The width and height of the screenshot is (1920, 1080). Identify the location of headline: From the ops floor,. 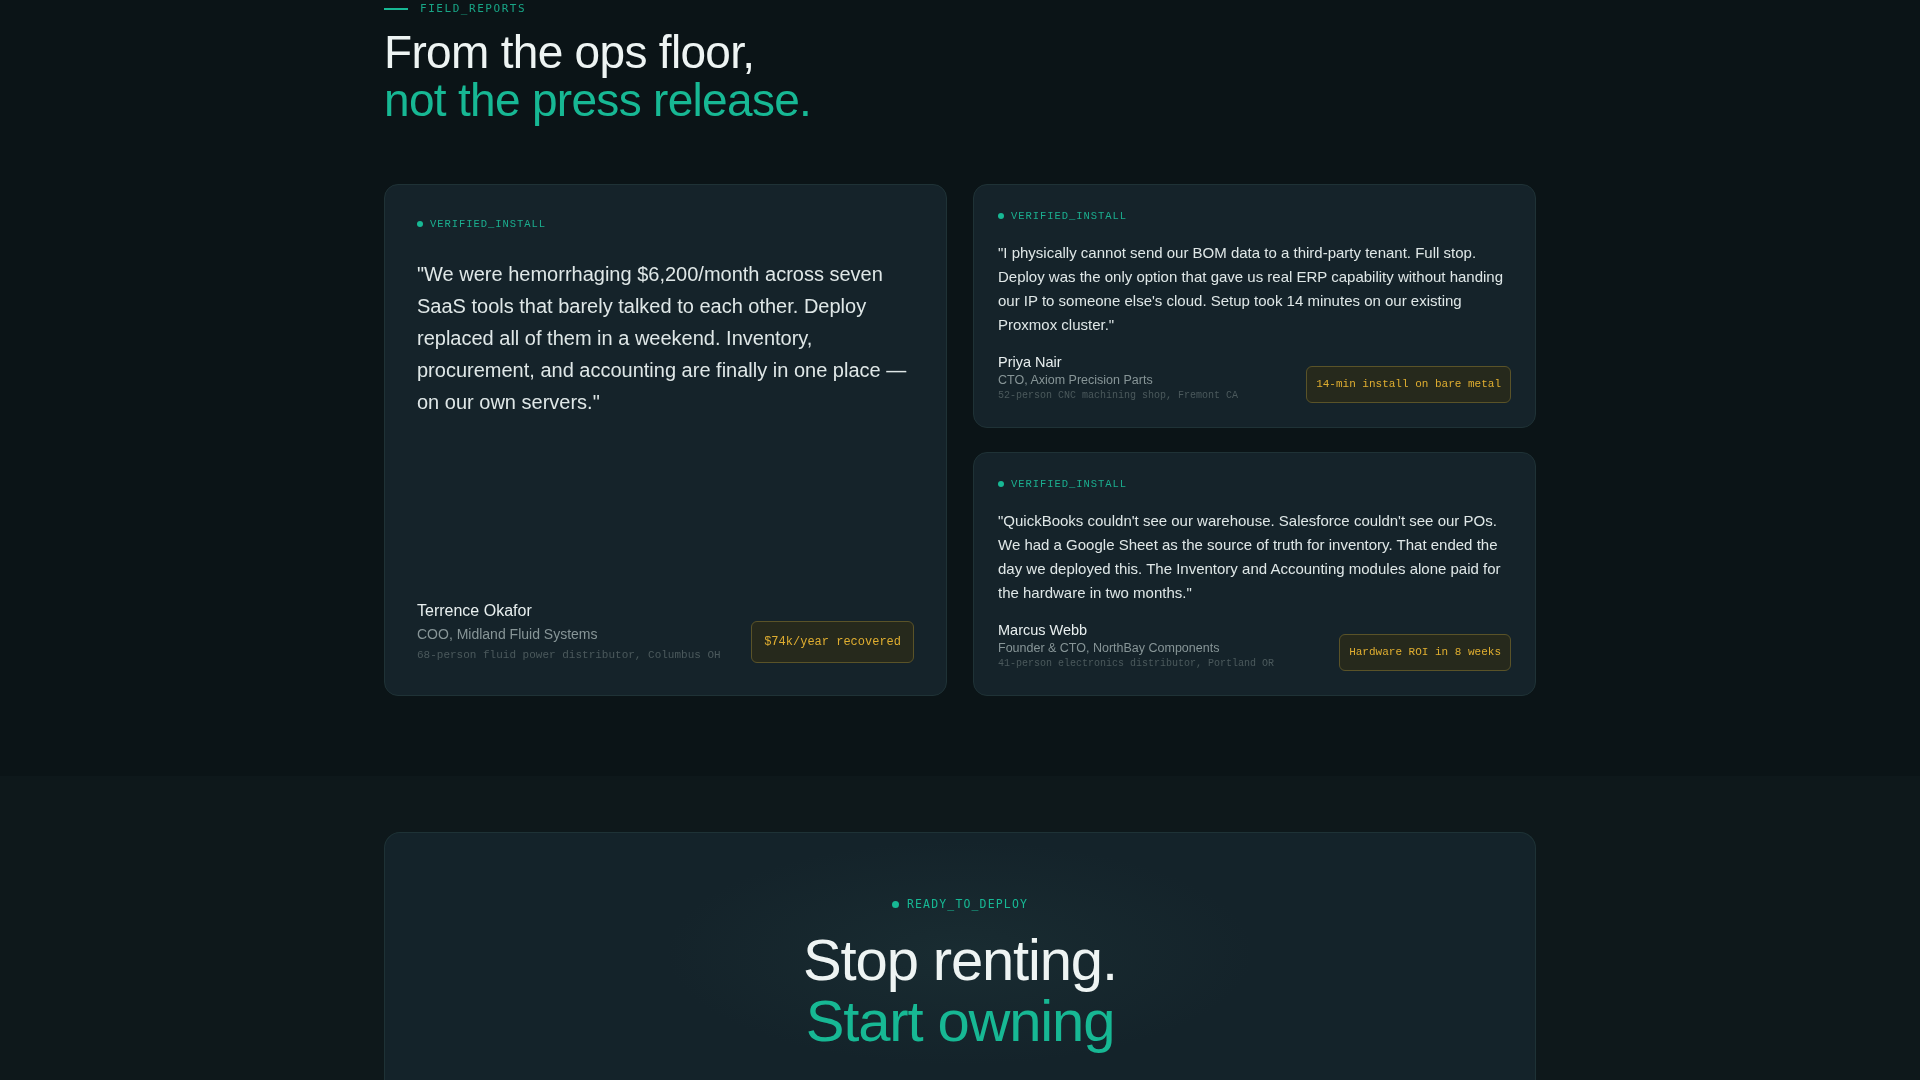
(569, 52).